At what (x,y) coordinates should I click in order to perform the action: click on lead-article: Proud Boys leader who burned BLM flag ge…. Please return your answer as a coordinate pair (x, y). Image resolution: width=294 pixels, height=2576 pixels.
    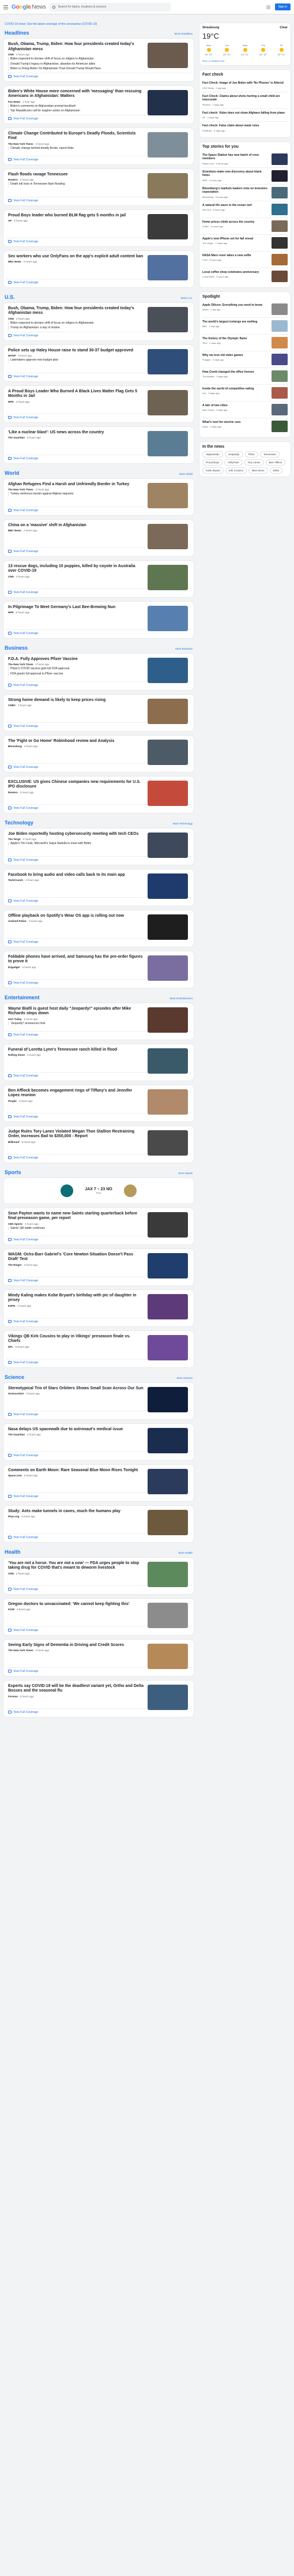
    Looking at the image, I should click on (98, 225).